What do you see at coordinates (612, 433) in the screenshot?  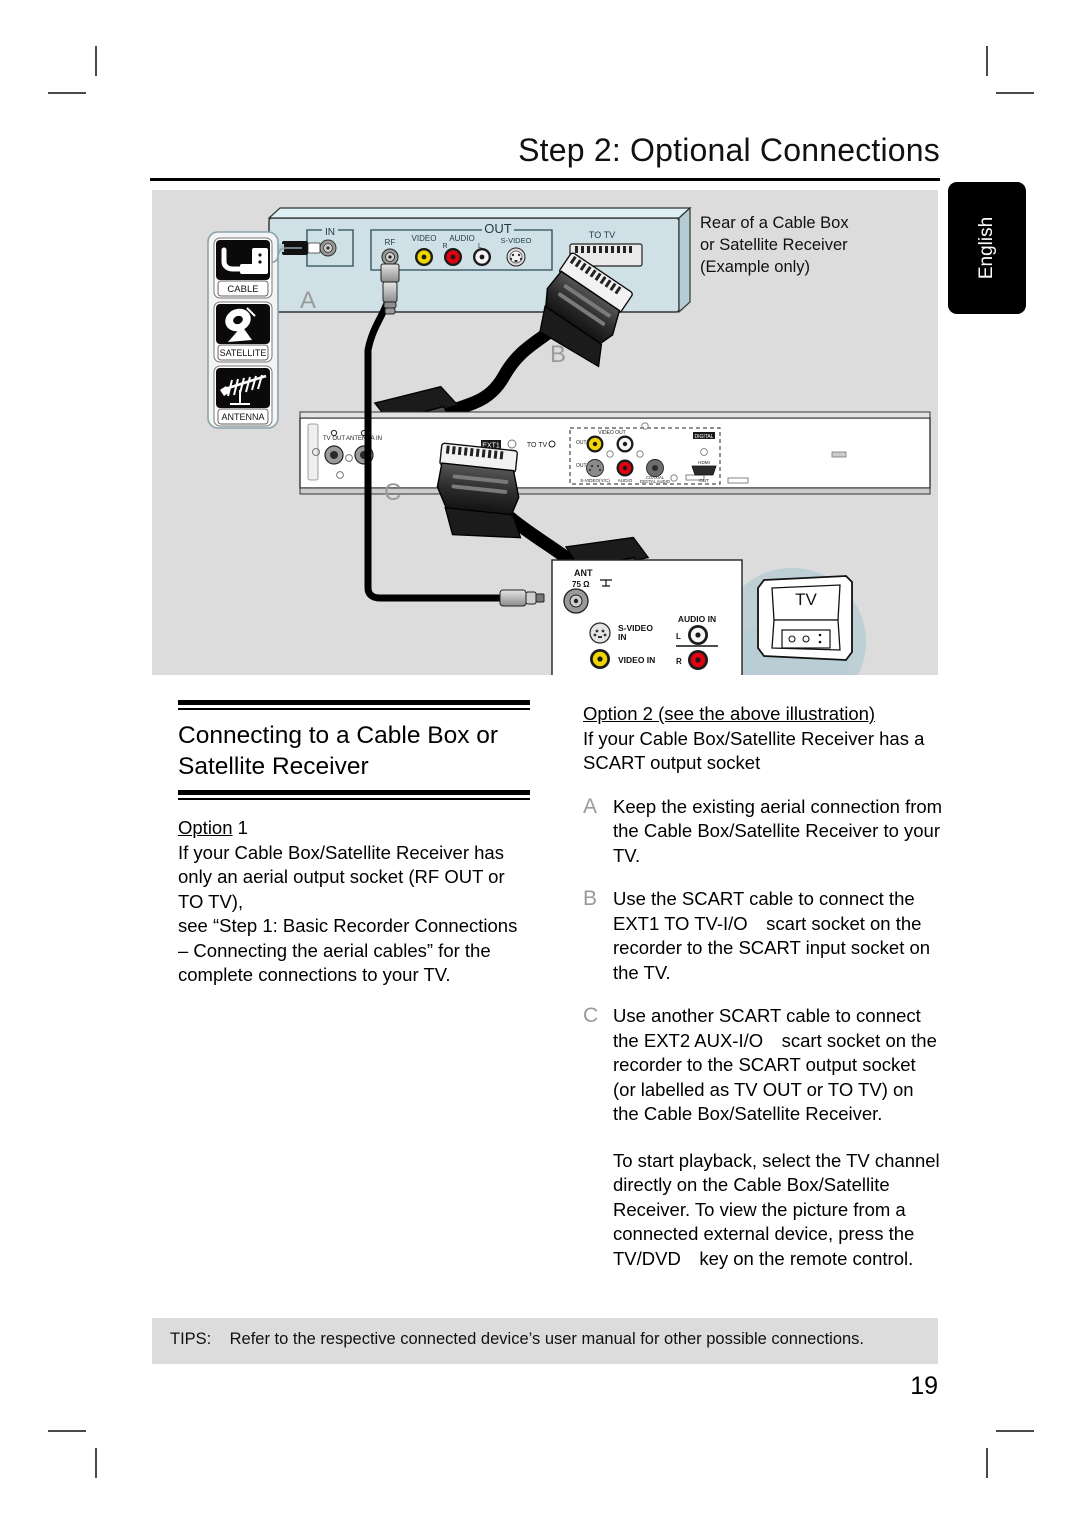 I see `svg-text: VIDEO OUT` at bounding box center [612, 433].